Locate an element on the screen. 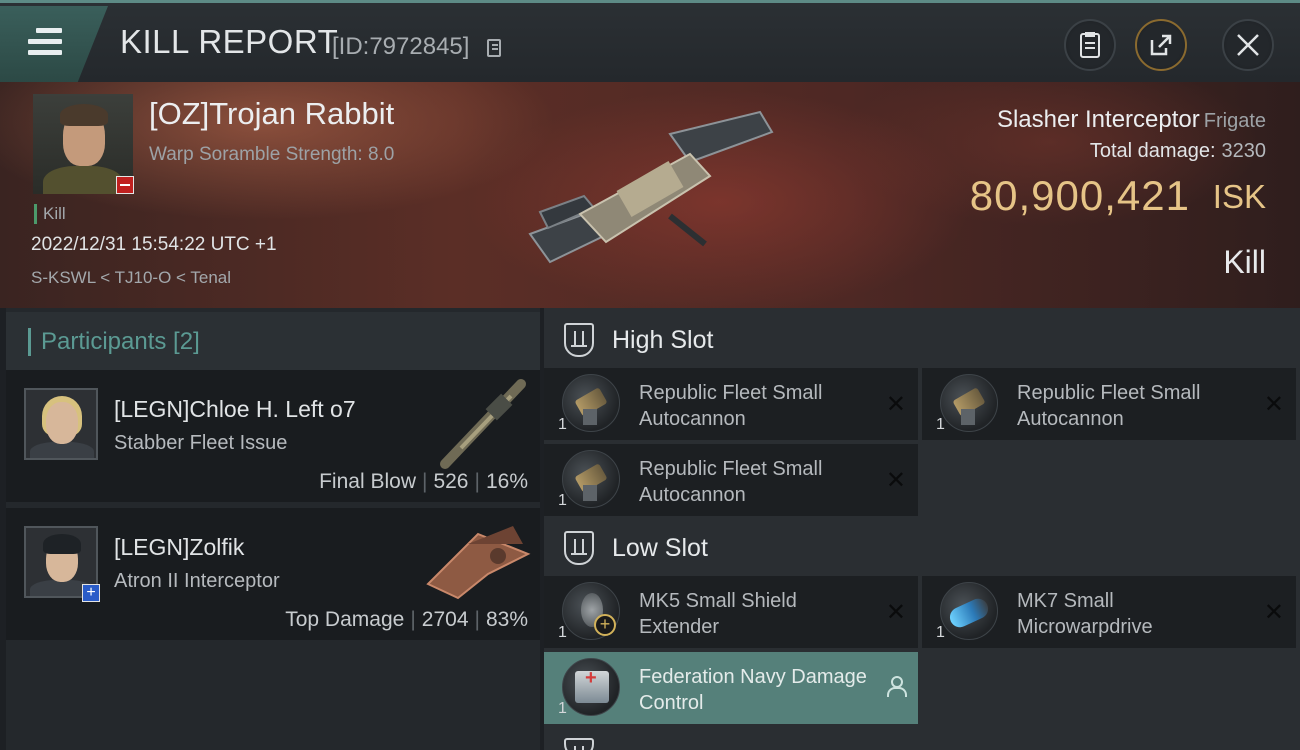 The width and height of the screenshot is (1300, 750). participant-ship: Stabber Fleet Issue is located at coordinates (201, 443).